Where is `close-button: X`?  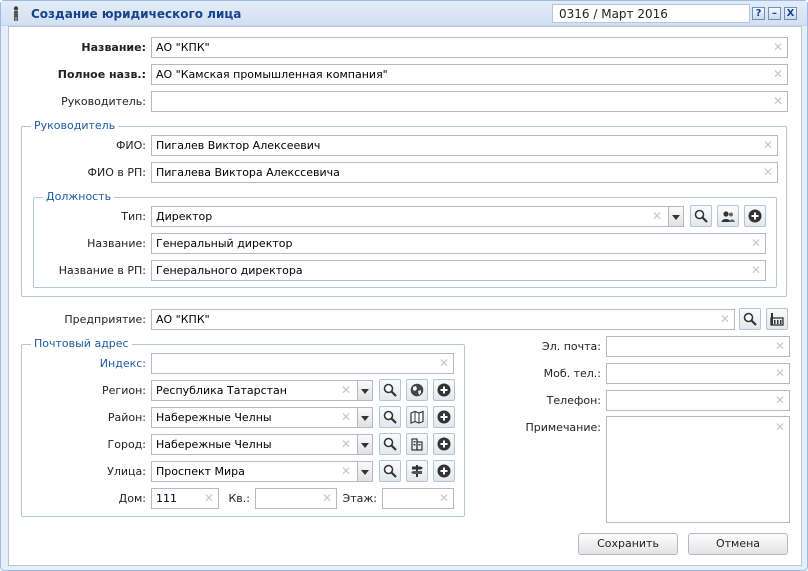 close-button: X is located at coordinates (790, 13).